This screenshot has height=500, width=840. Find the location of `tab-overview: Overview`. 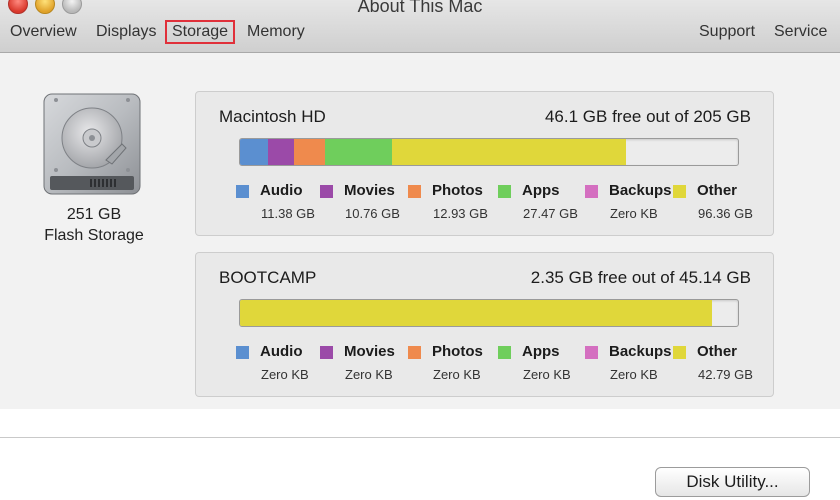

tab-overview: Overview is located at coordinates (43, 32).